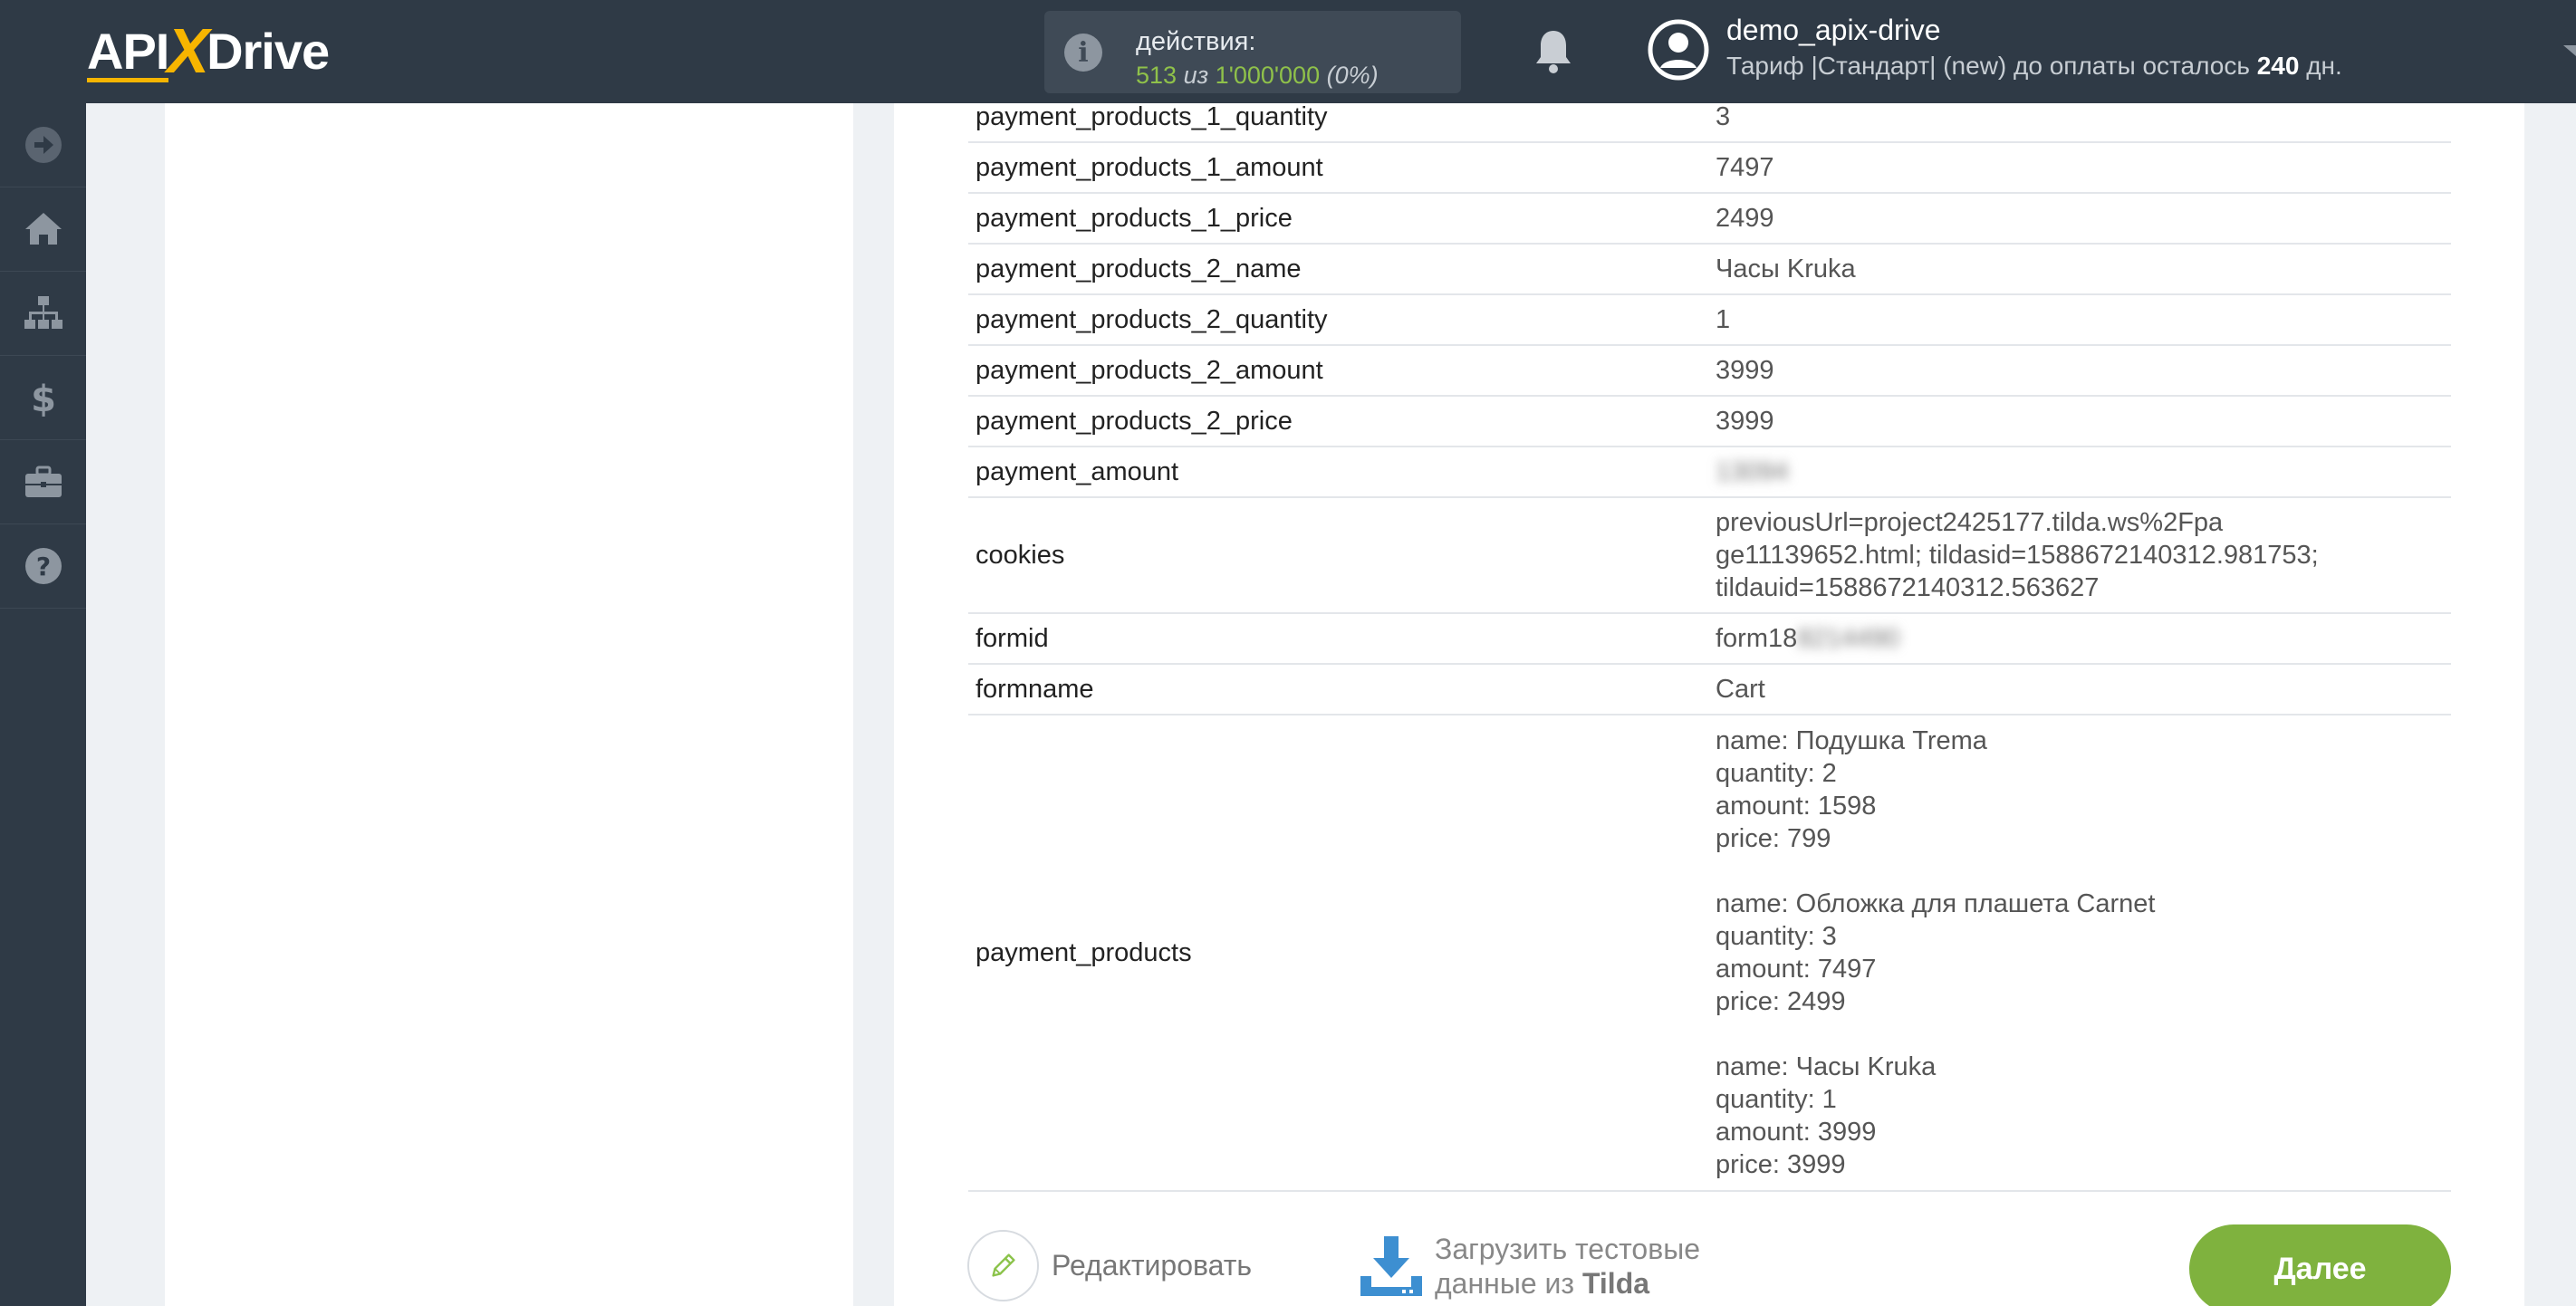 This screenshot has height=1306, width=2576. What do you see at coordinates (1352, 75) in the screenshot?
I see `actions-percent: (0%)` at bounding box center [1352, 75].